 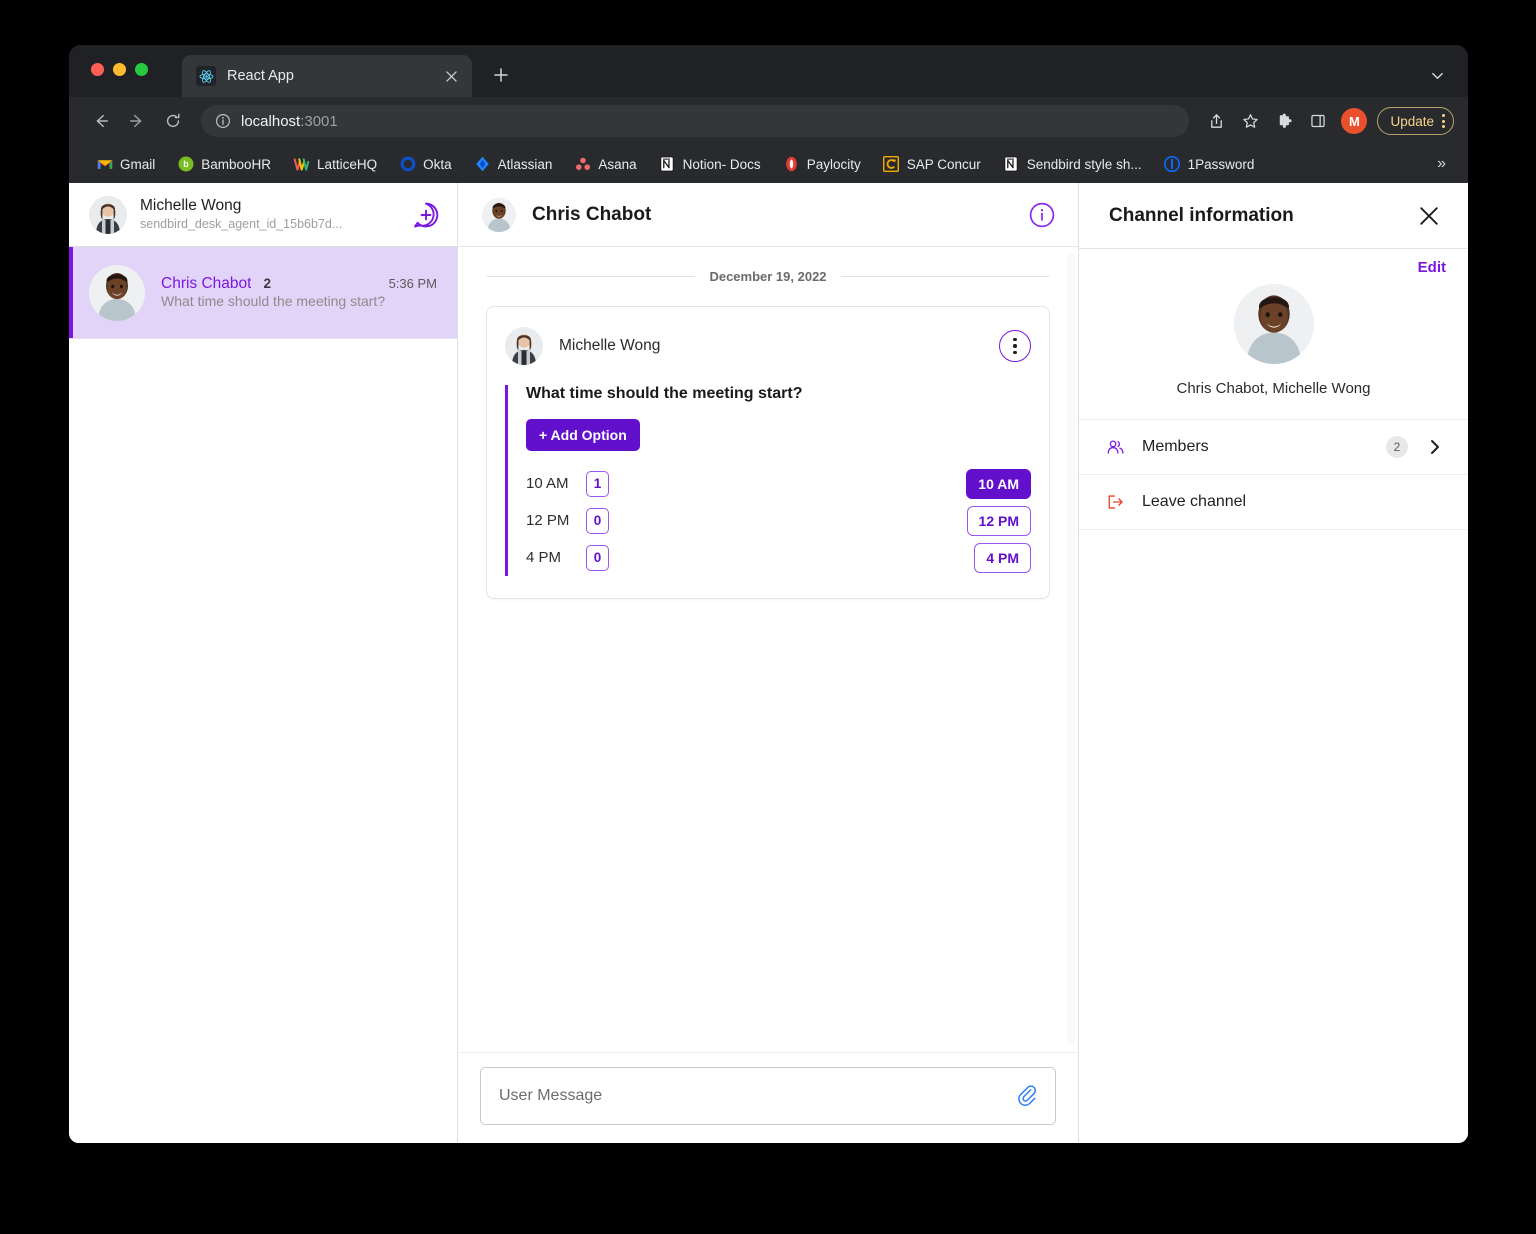 What do you see at coordinates (891, 164) in the screenshot?
I see `sapconcur-icon` at bounding box center [891, 164].